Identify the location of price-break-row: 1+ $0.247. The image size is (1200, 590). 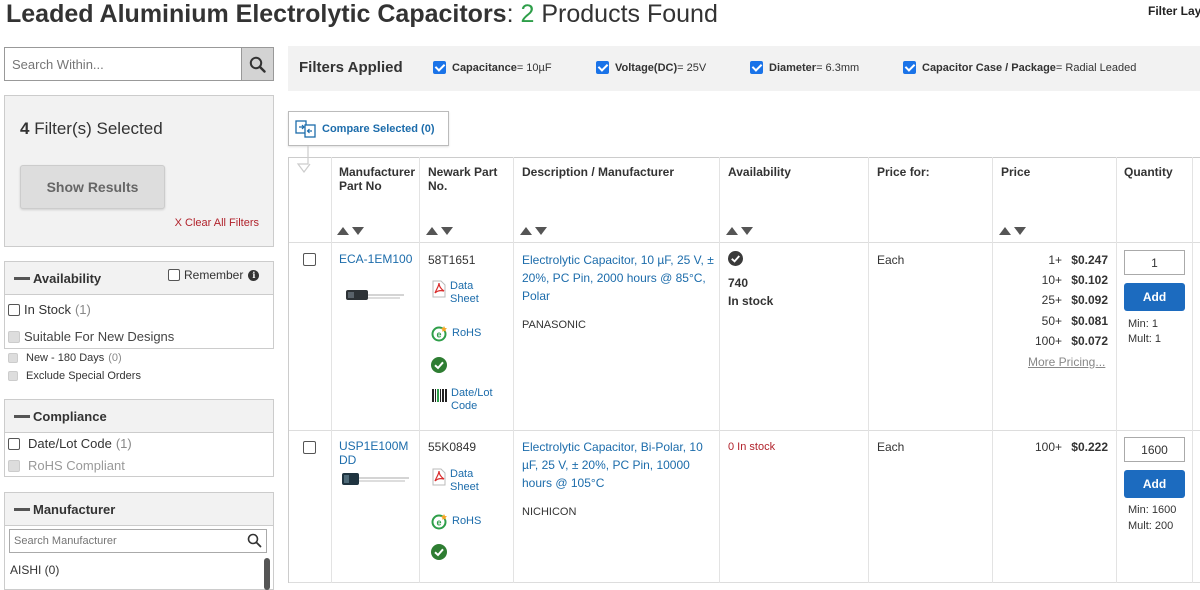
(1078, 260).